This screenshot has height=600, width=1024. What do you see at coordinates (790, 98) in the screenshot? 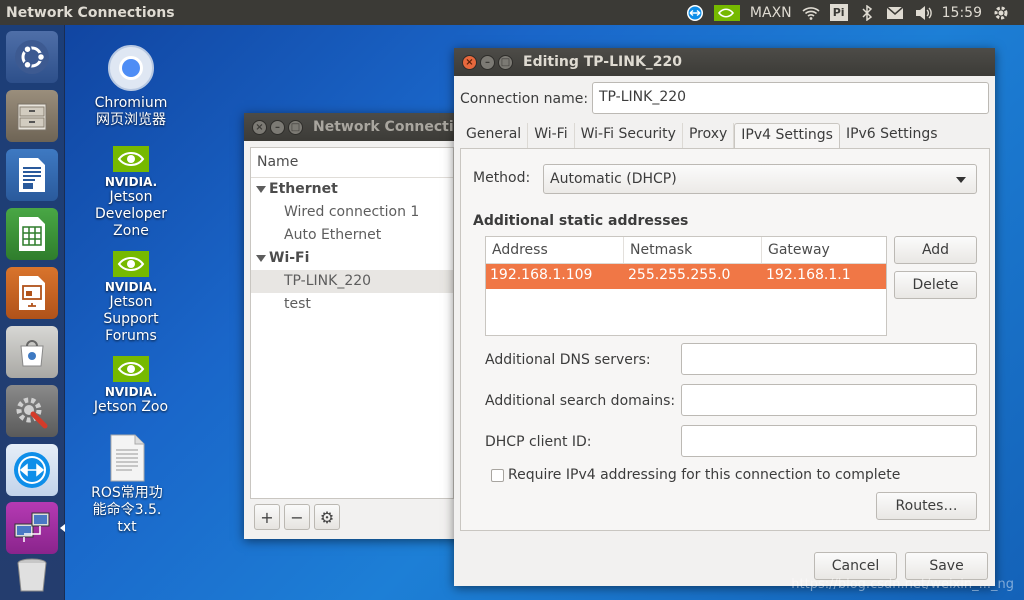
I see `connection-name-field: TP-LINK_220` at bounding box center [790, 98].